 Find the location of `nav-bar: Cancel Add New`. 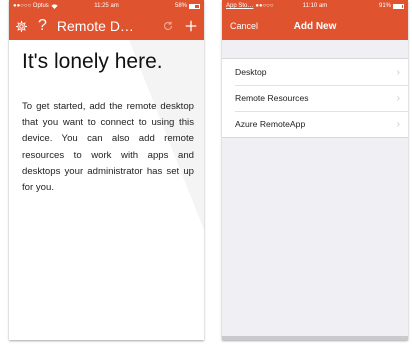

nav-bar: Cancel Add New is located at coordinates (315, 26).